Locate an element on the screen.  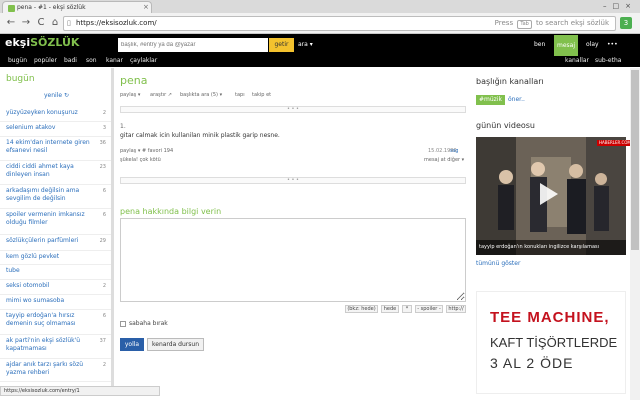
spoiler-button: - spoiler - is located at coordinates (429, 309).